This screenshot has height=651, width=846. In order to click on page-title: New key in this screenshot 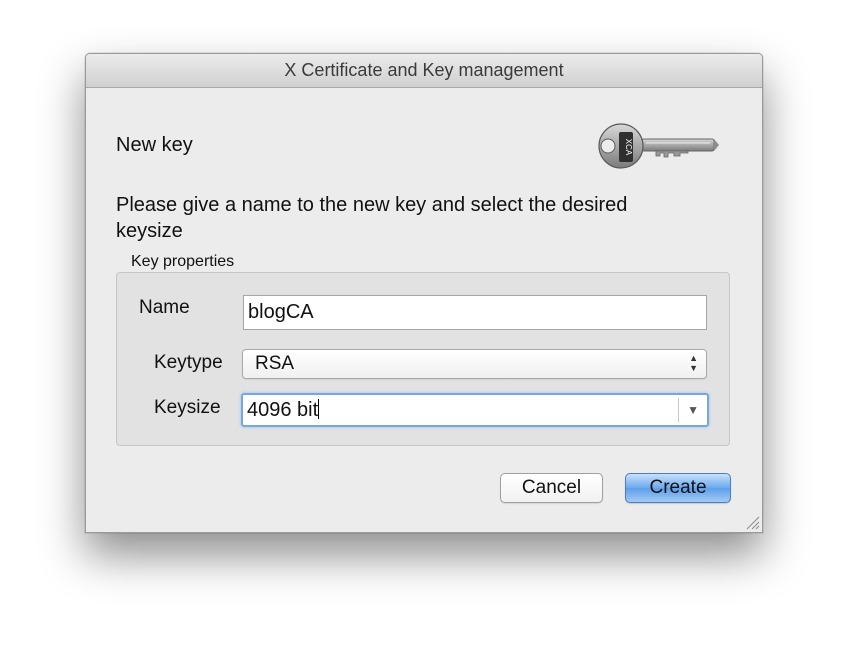, I will do `click(154, 145)`.